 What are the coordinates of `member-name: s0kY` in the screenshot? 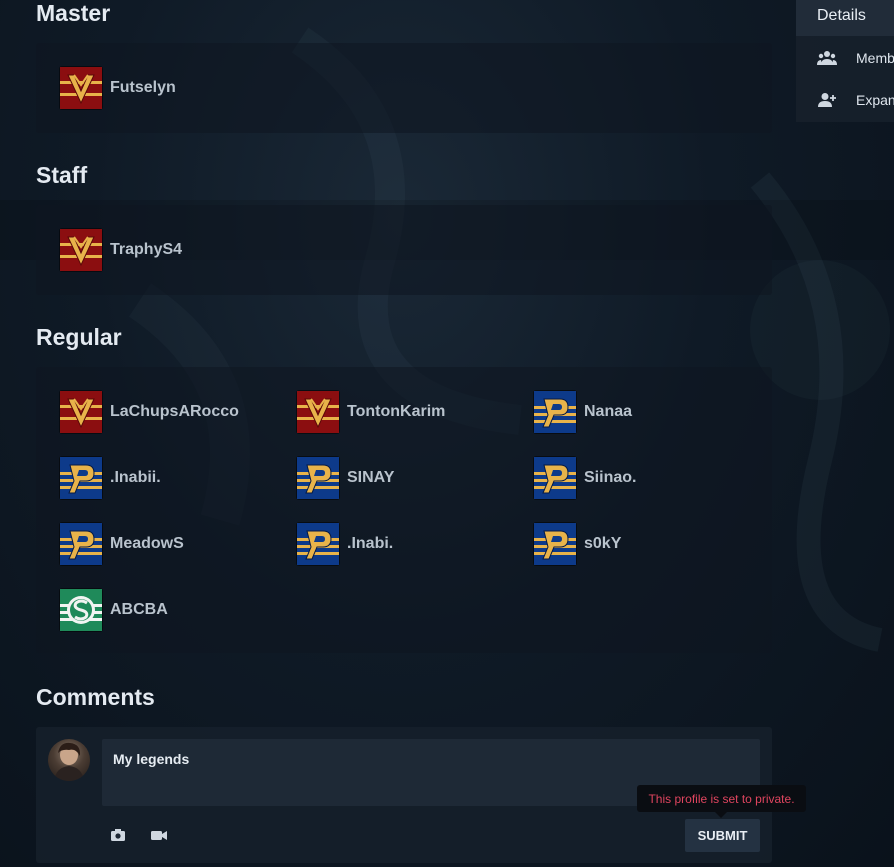 It's located at (603, 543).